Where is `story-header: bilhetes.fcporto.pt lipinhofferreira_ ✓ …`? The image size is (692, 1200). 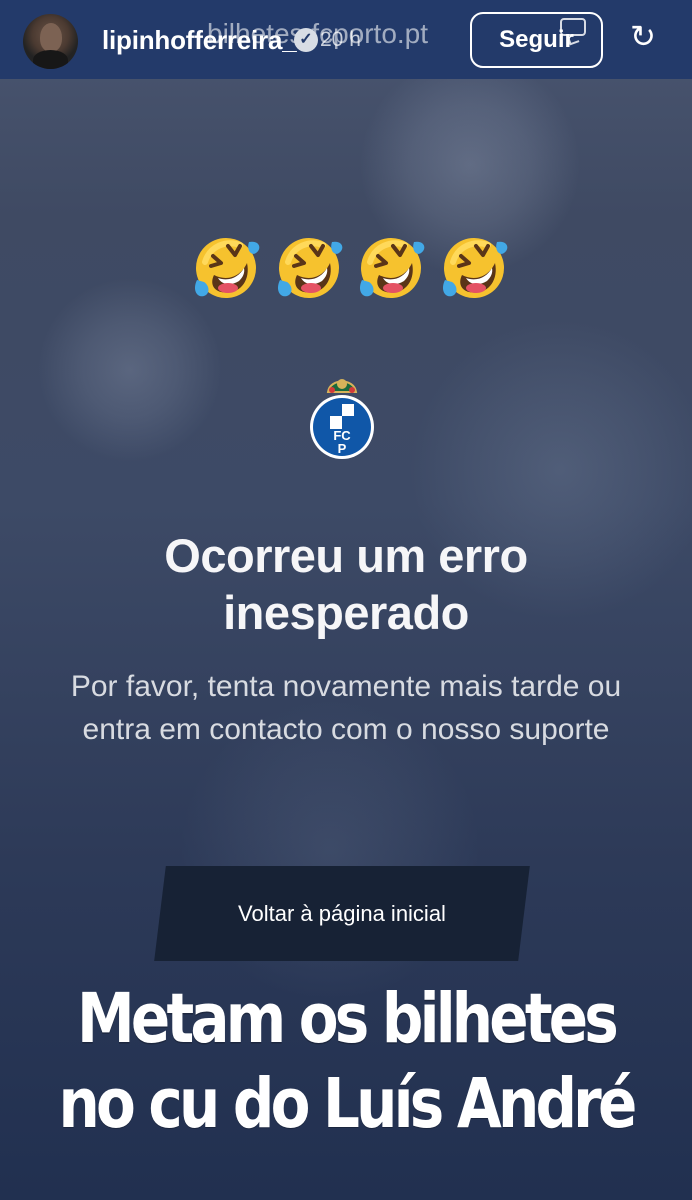 story-header: bilhetes.fcporto.pt lipinhofferreira_ ✓ … is located at coordinates (346, 39).